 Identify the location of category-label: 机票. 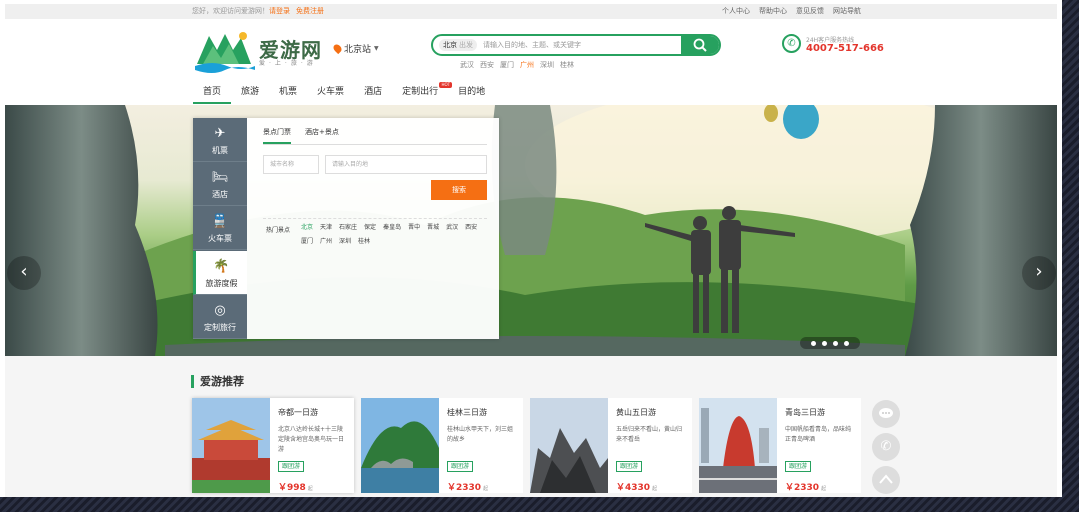
(220, 150).